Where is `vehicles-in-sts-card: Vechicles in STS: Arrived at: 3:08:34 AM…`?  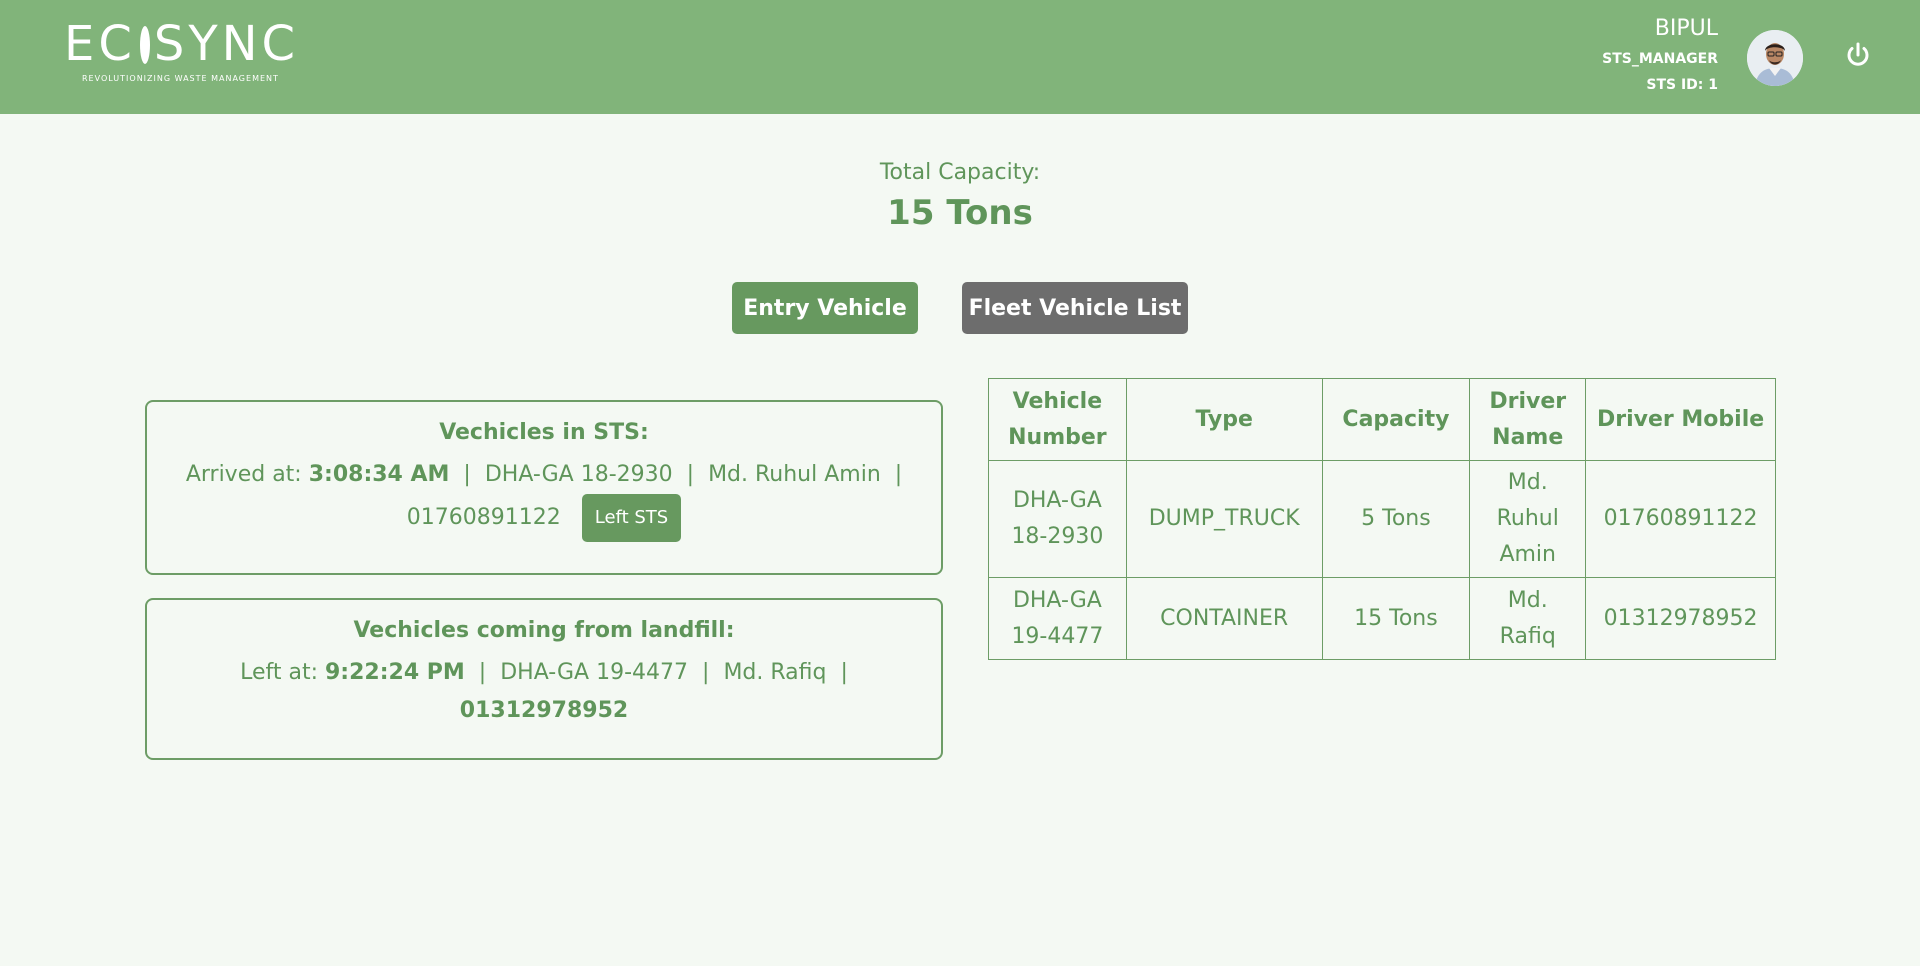
vehicles-in-sts-card: Vechicles in STS: Arrived at: 3:08:34 AM… is located at coordinates (544, 487).